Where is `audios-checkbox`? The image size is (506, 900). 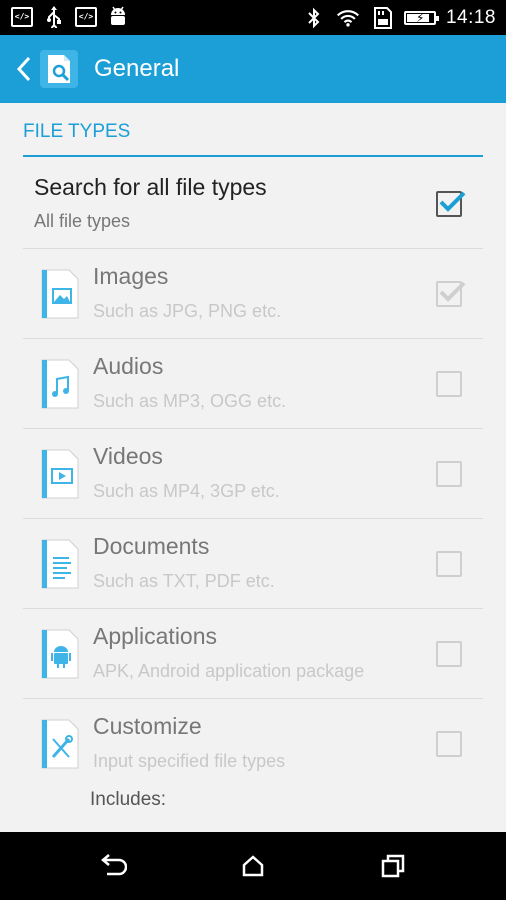 audios-checkbox is located at coordinates (449, 384).